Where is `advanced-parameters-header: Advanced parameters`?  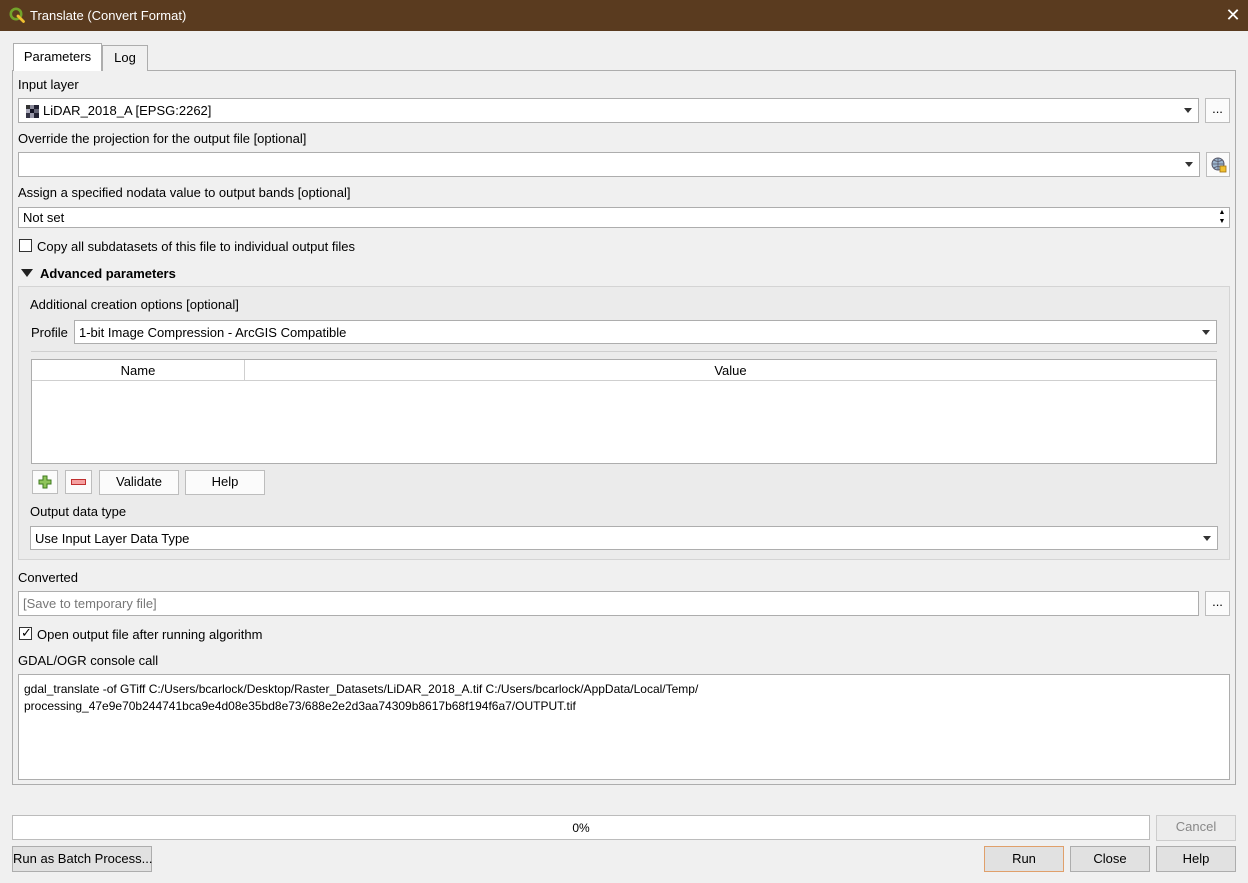
advanced-parameters-header: Advanced parameters is located at coordinates (108, 273).